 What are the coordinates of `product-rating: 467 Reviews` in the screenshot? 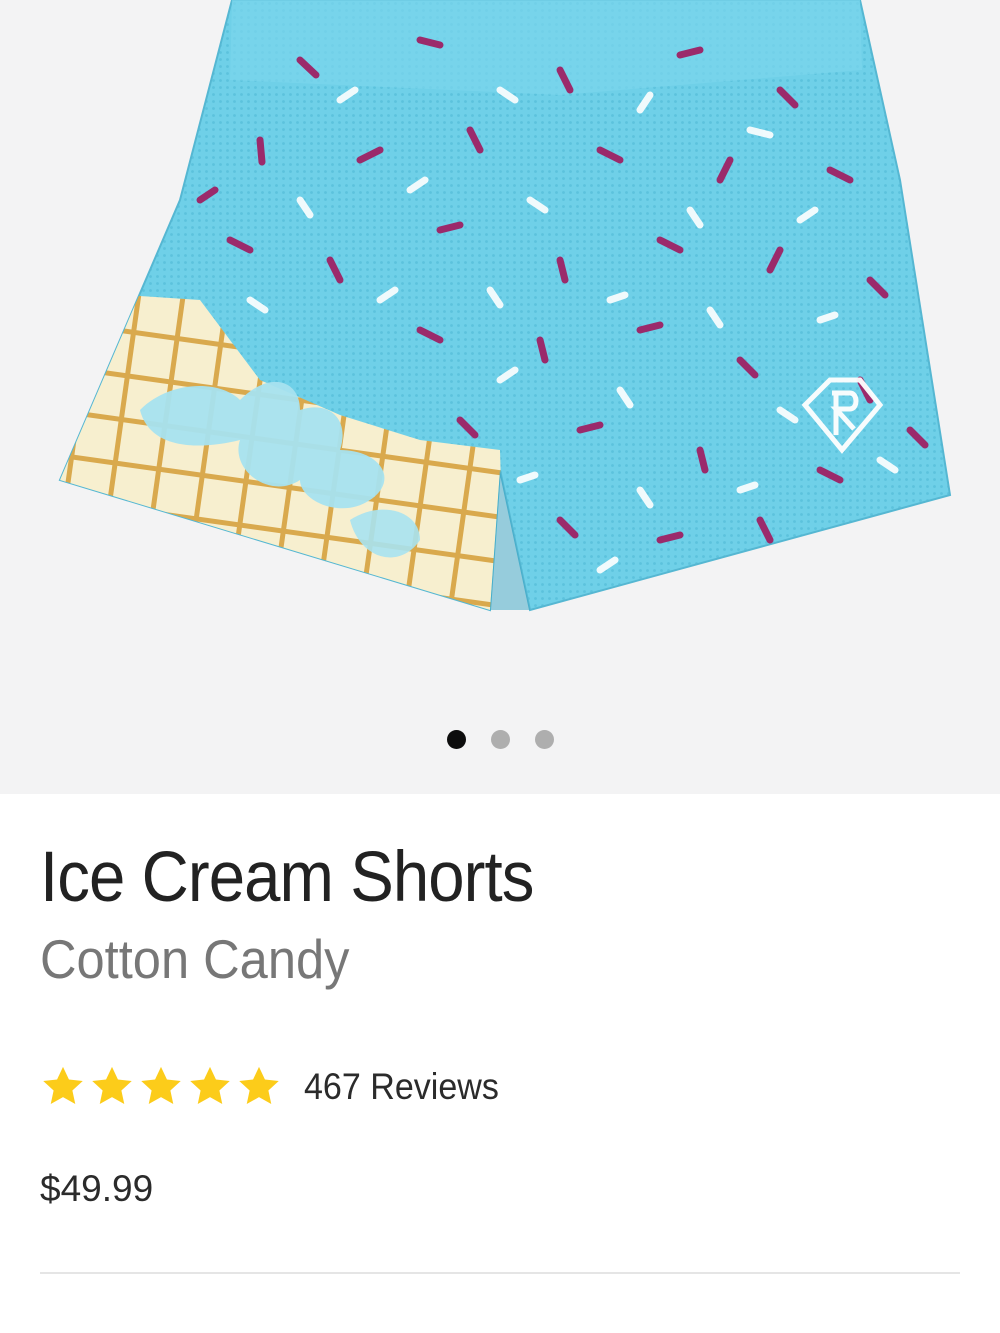 It's located at (278, 1087).